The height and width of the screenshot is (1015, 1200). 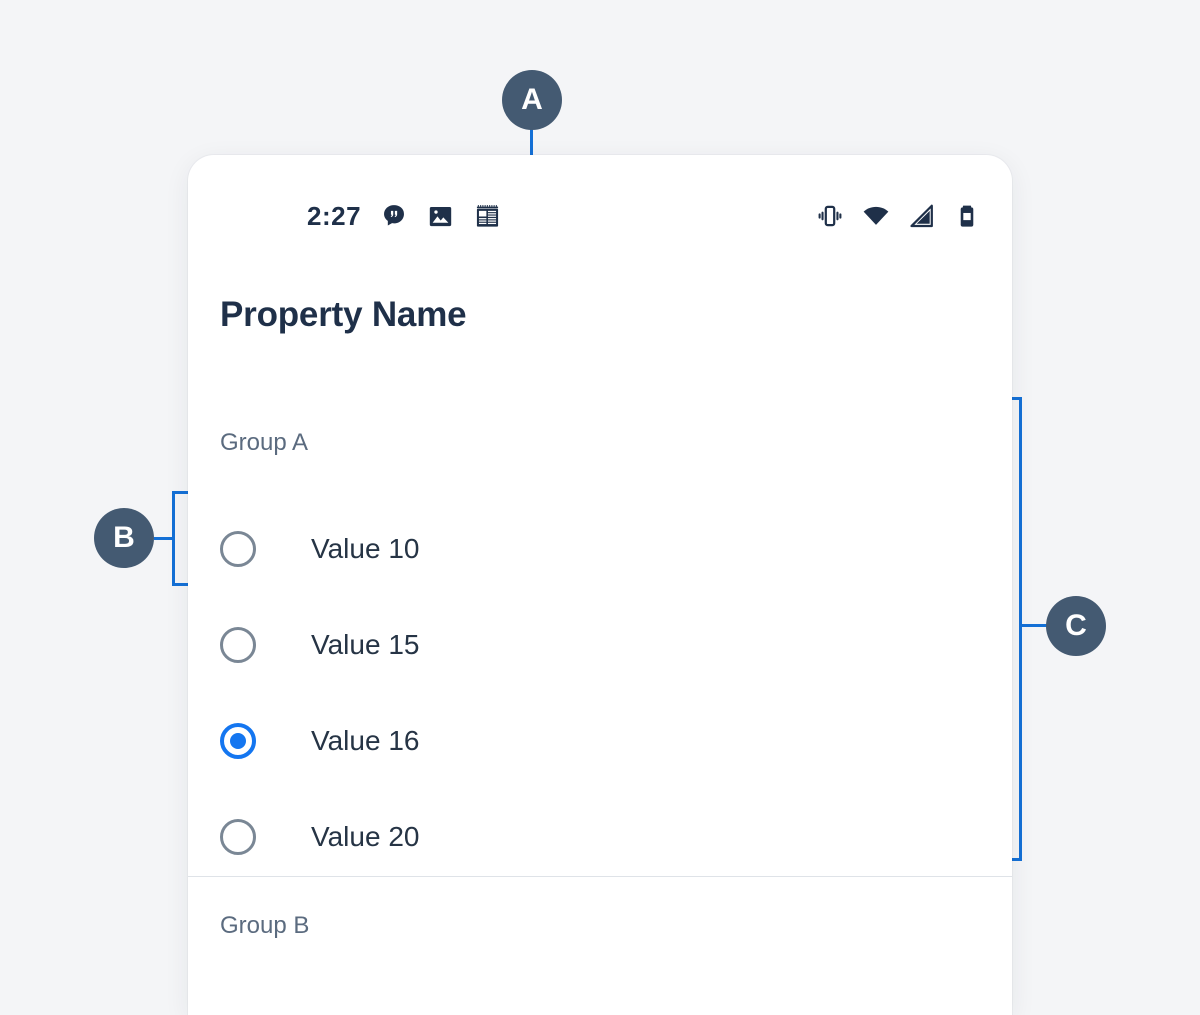 I want to click on radio-option-label: Value 10, so click(x=365, y=548).